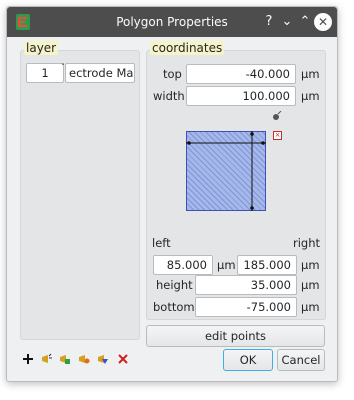 This screenshot has width=354, height=400. Describe the element at coordinates (301, 360) in the screenshot. I see `cancel-button: Cancel` at that location.